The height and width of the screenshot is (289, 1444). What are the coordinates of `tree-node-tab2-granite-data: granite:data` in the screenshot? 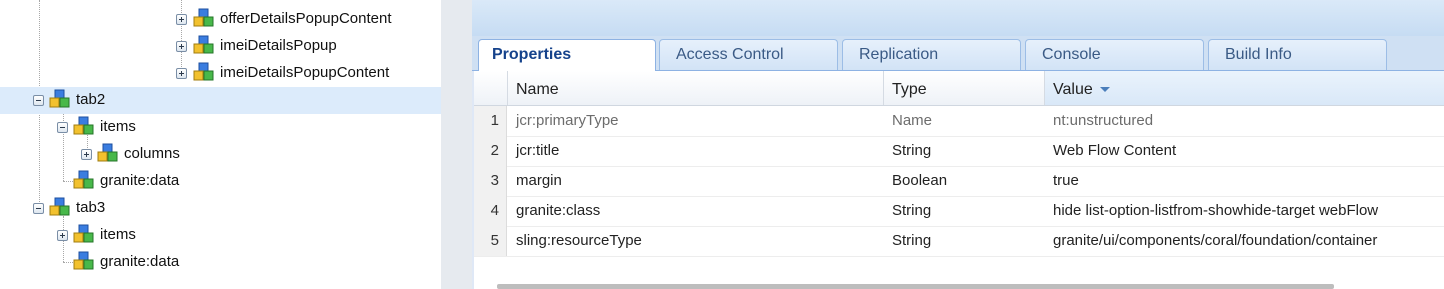 It's located at (220, 181).